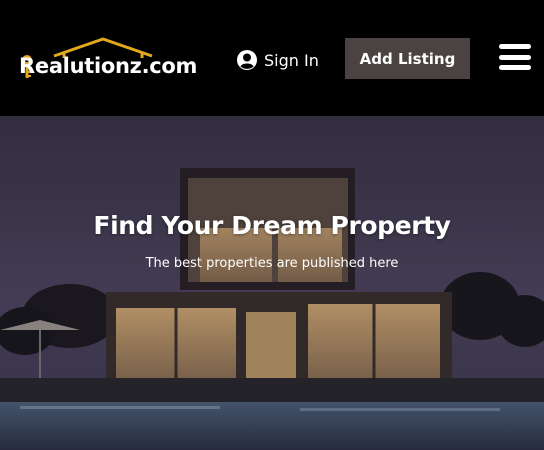 This screenshot has width=544, height=450. I want to click on hamburger-menu-icon, so click(515, 57).